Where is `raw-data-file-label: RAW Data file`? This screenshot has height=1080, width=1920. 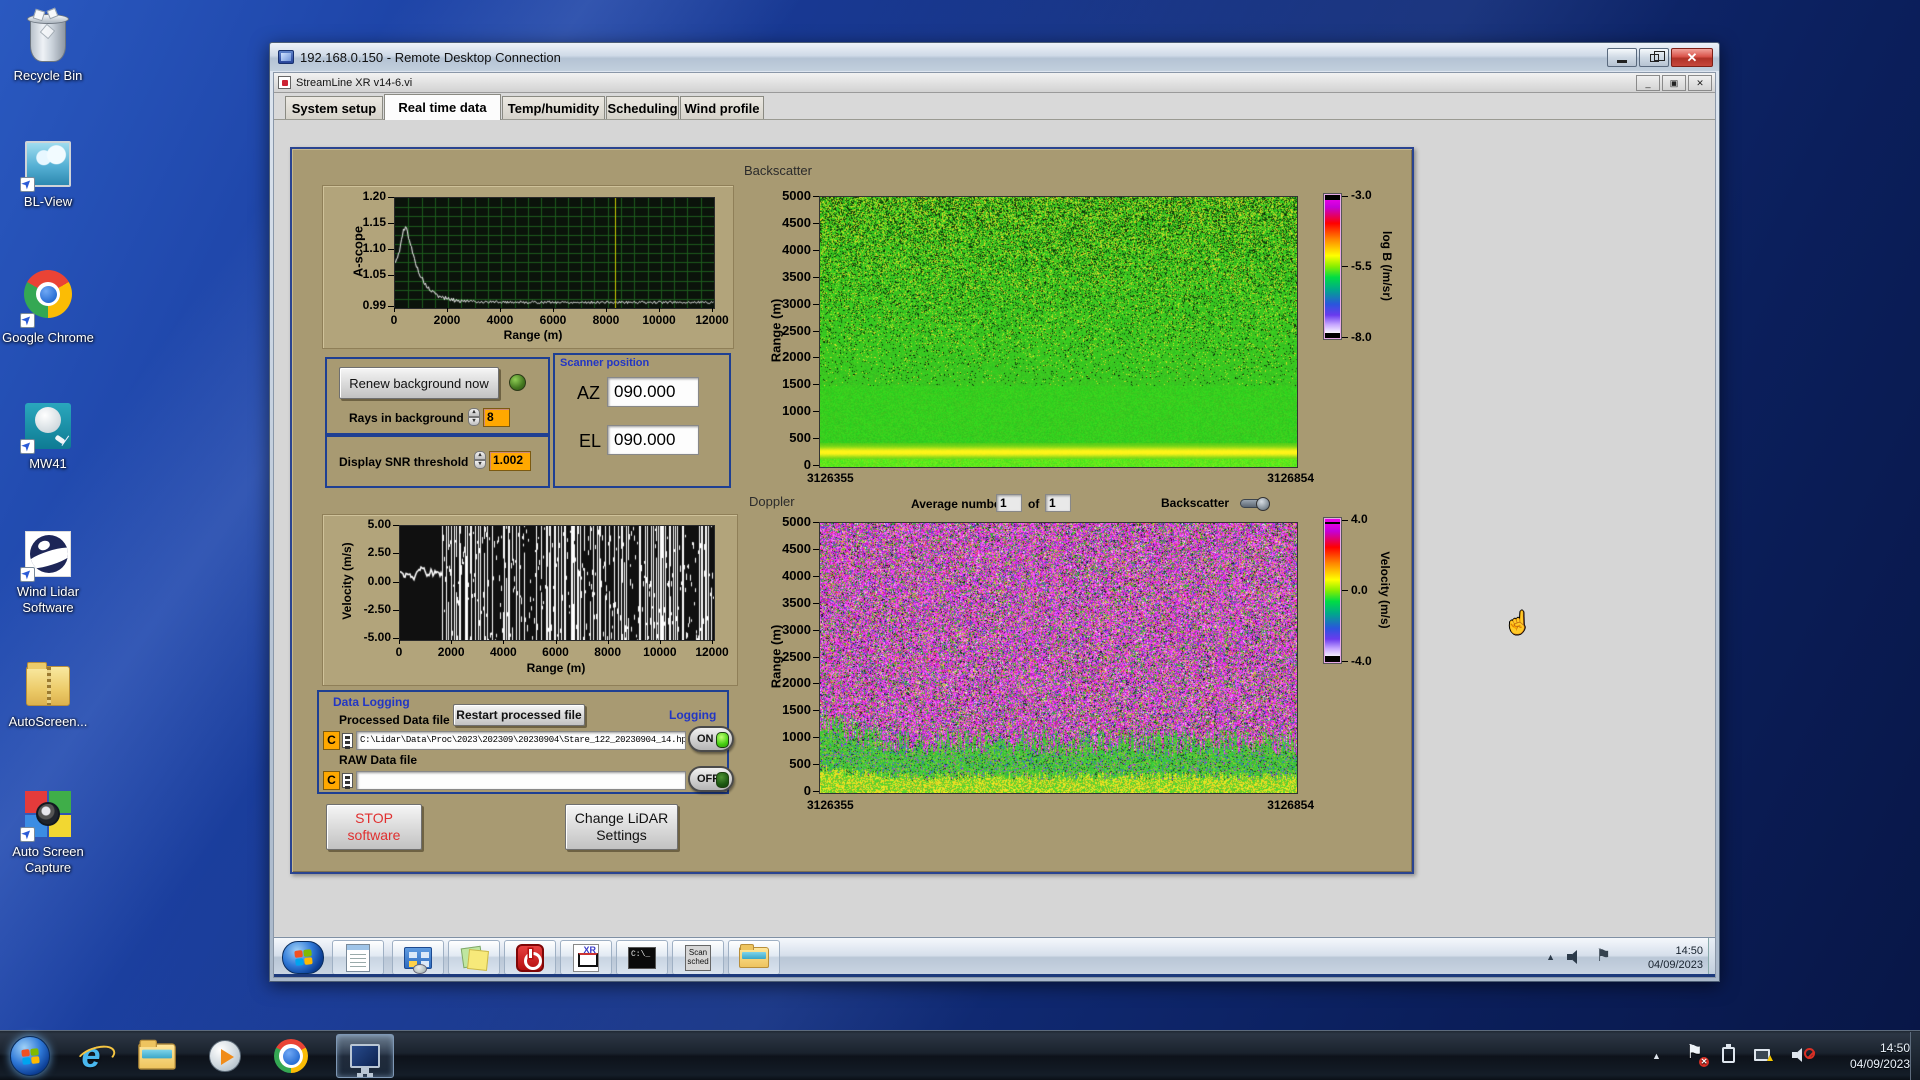
raw-data-file-label: RAW Data file is located at coordinates (378, 760).